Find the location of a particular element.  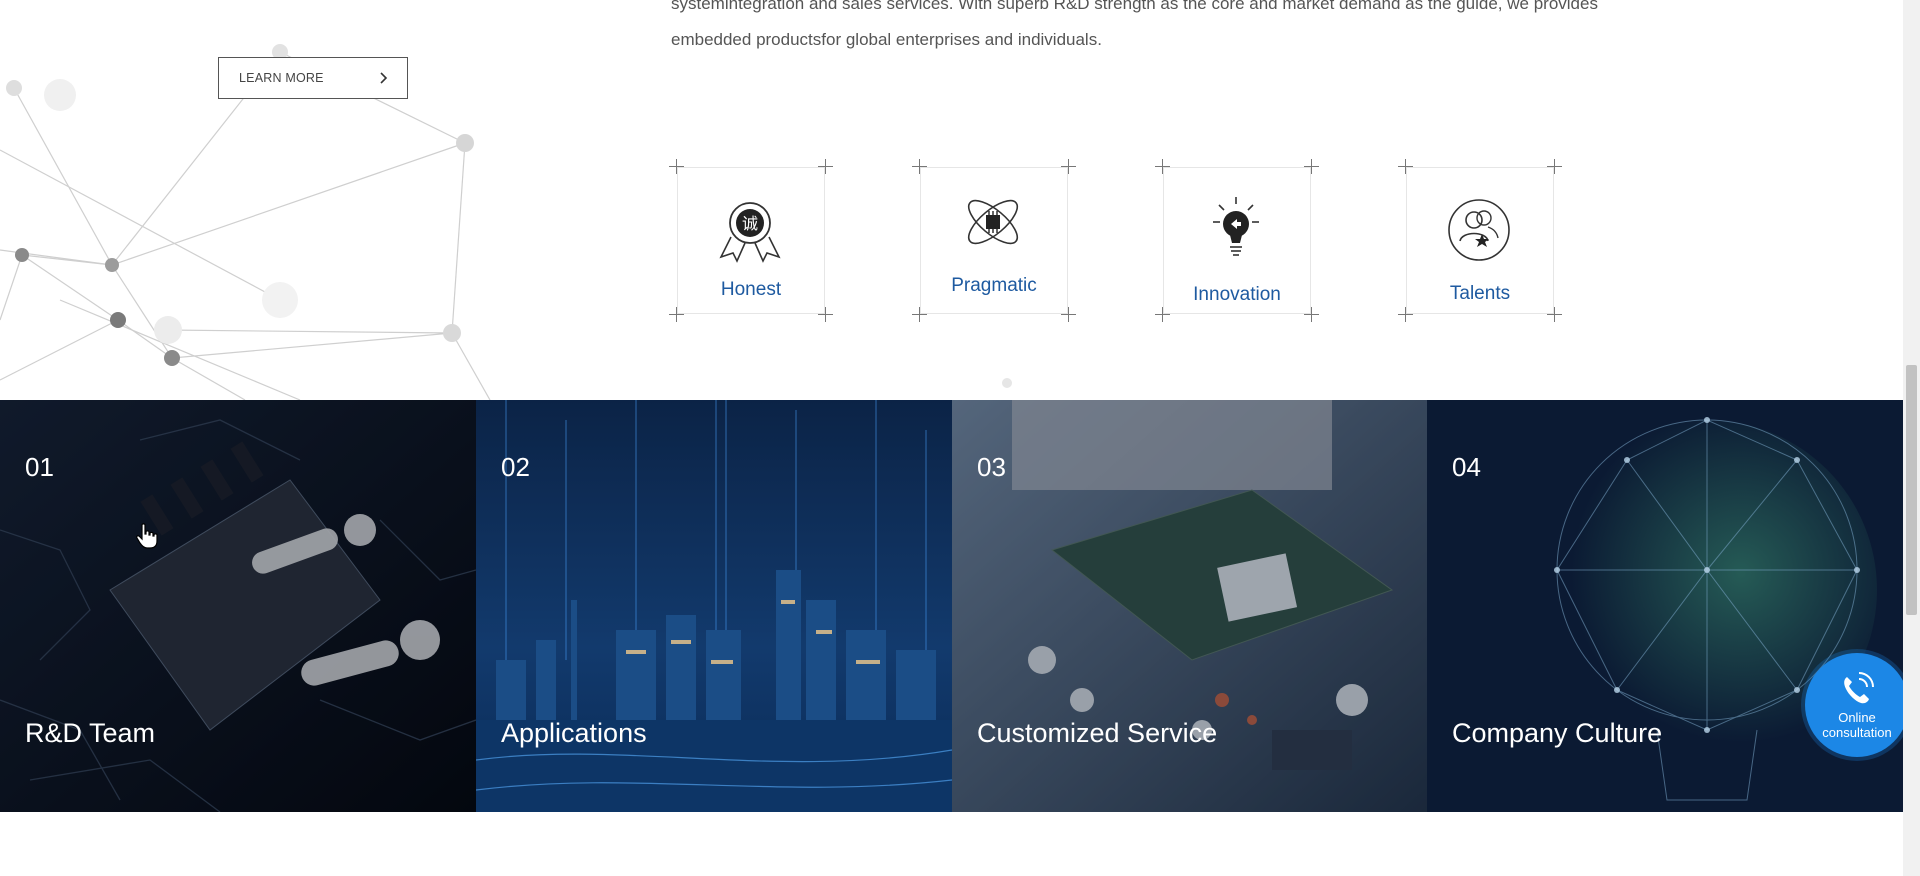

panel-customized-service: 03 Customized Service is located at coordinates (1189, 606).